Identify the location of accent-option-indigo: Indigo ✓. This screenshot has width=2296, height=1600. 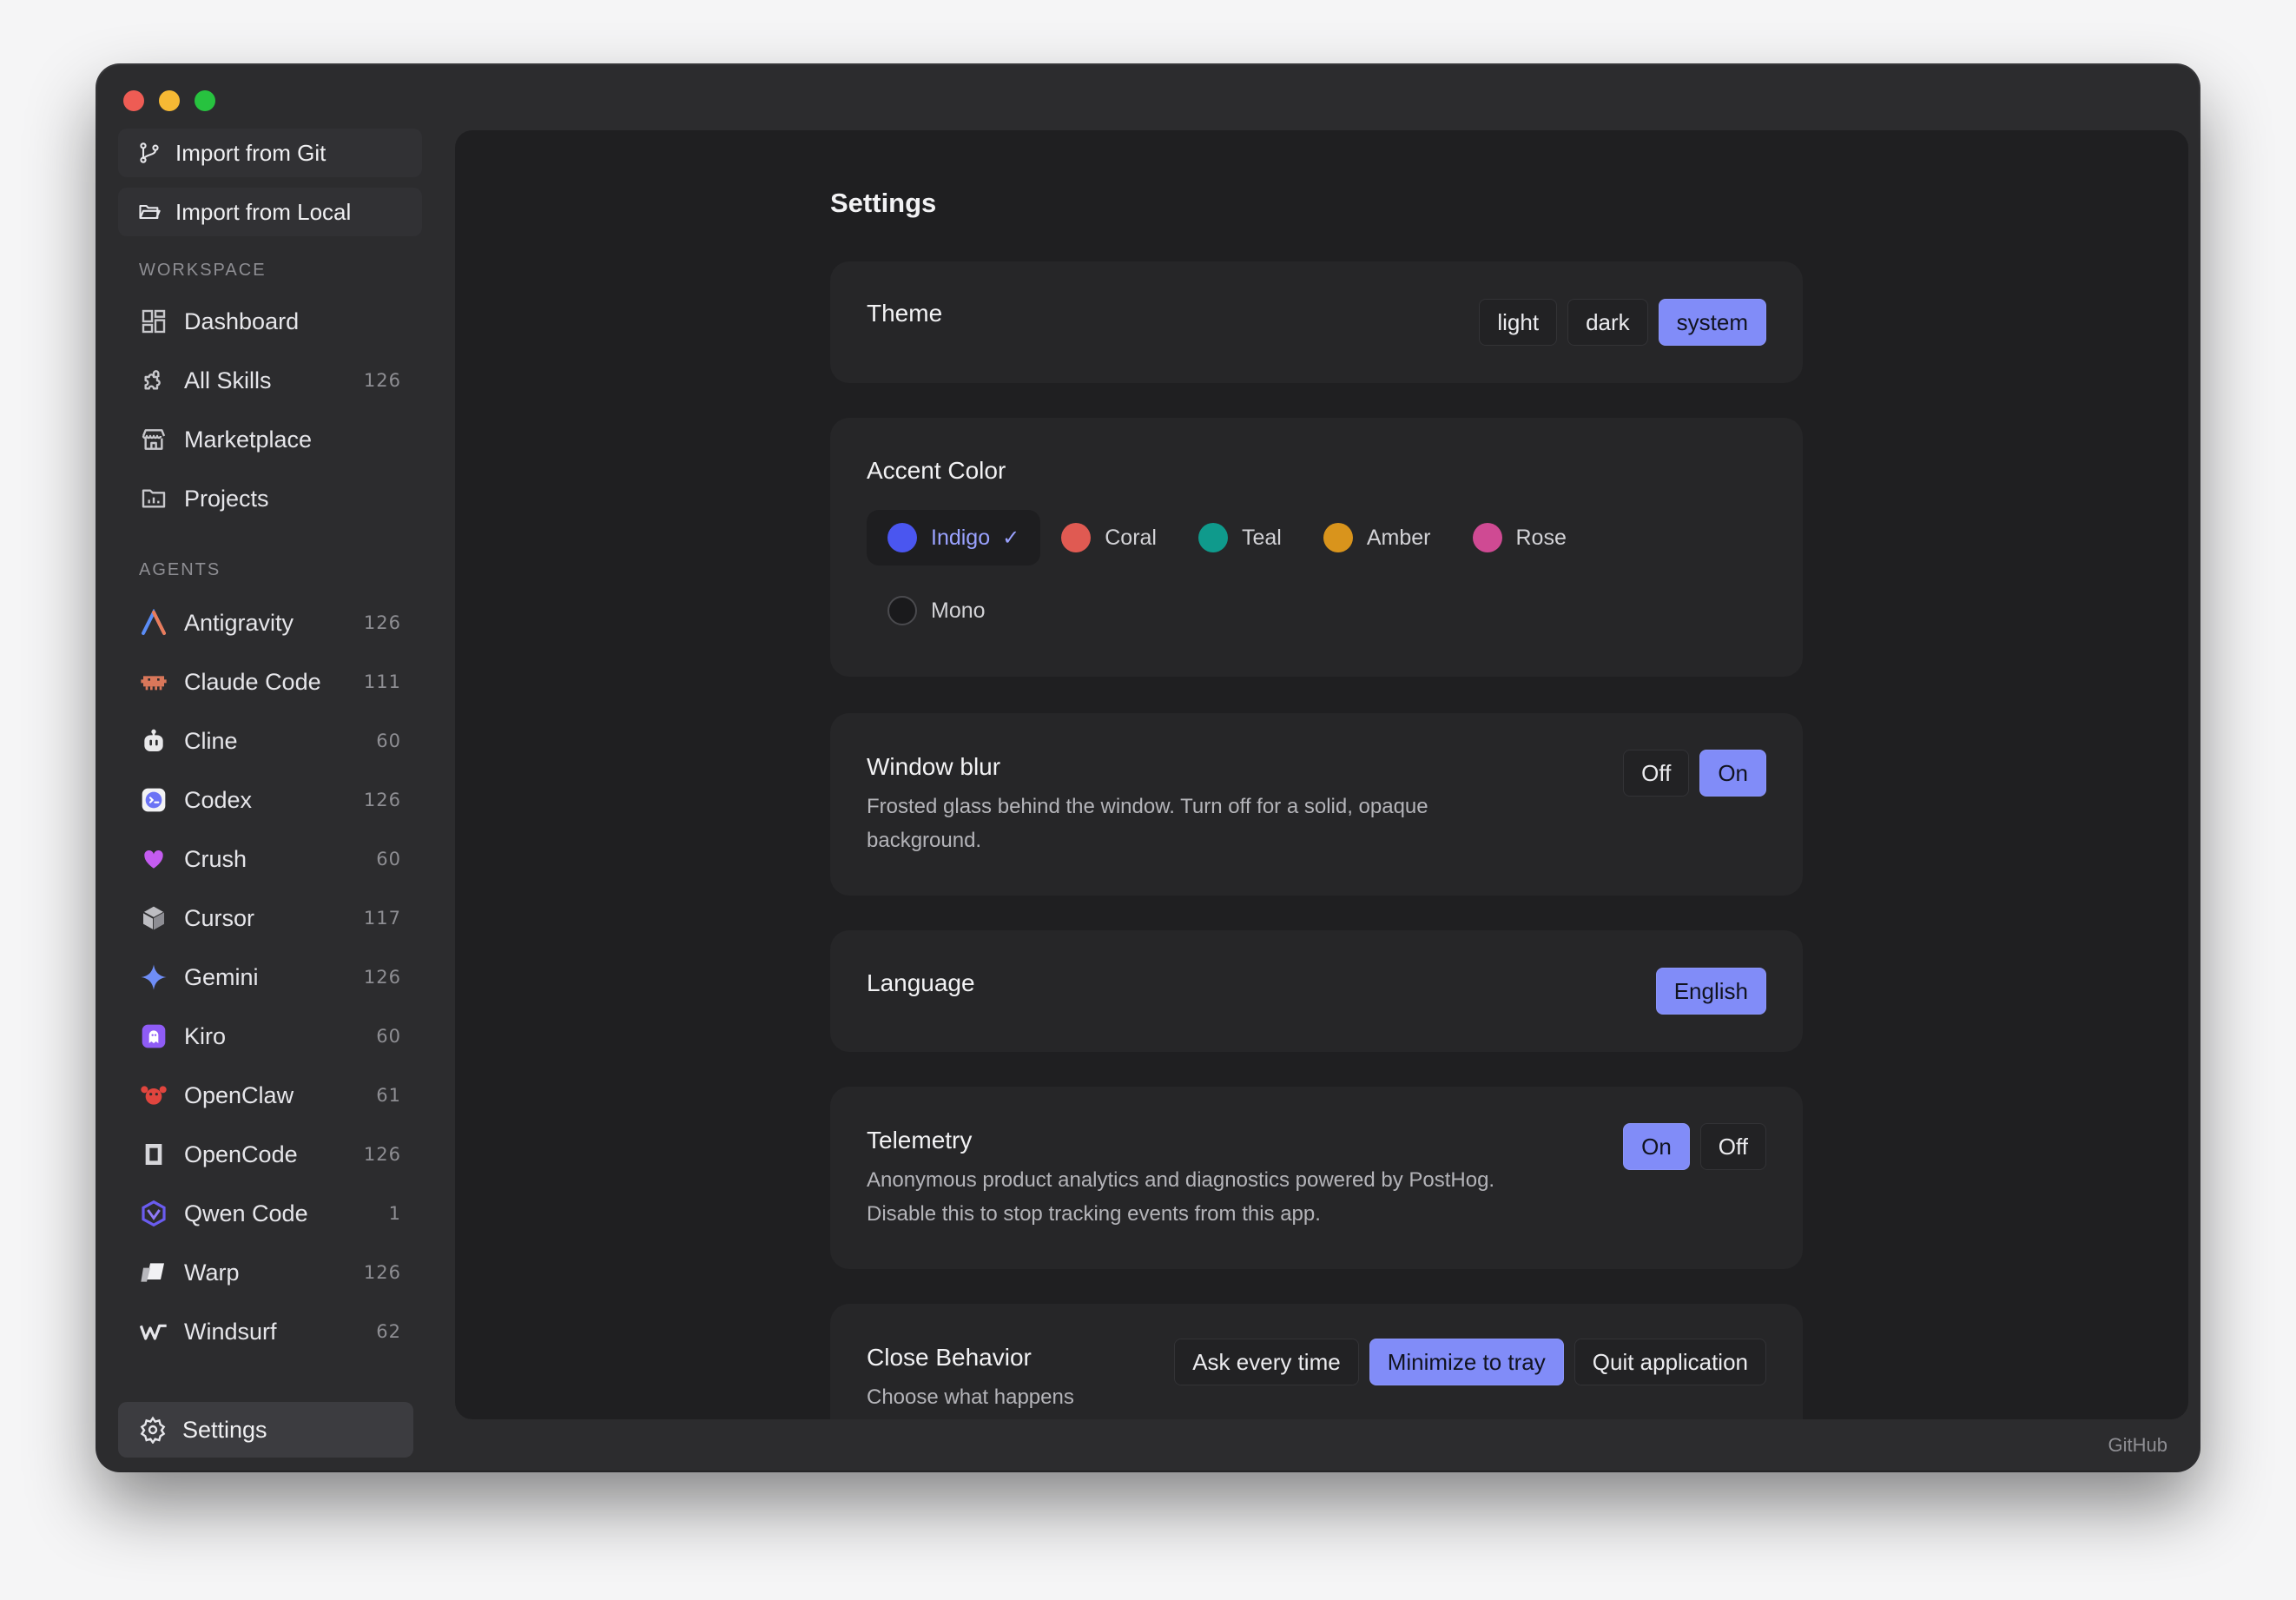
(954, 538).